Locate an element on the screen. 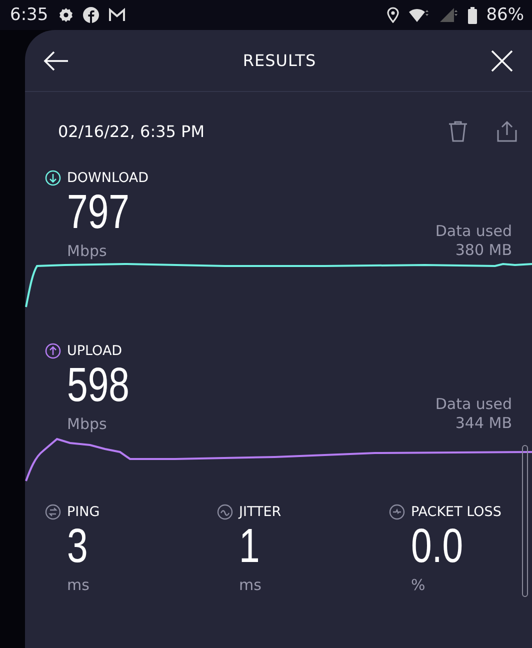 This screenshot has width=532, height=648. metric-value: 1 is located at coordinates (250, 547).